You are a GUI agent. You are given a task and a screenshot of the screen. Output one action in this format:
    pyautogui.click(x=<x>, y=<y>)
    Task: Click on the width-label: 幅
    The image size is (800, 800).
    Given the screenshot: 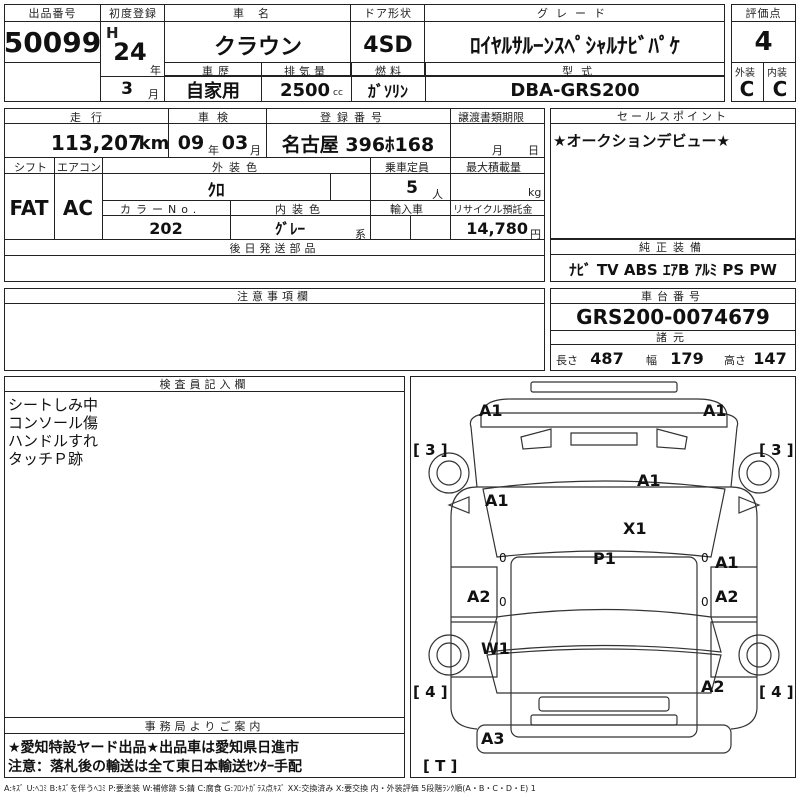 What is the action you would take?
    pyautogui.click(x=651, y=360)
    